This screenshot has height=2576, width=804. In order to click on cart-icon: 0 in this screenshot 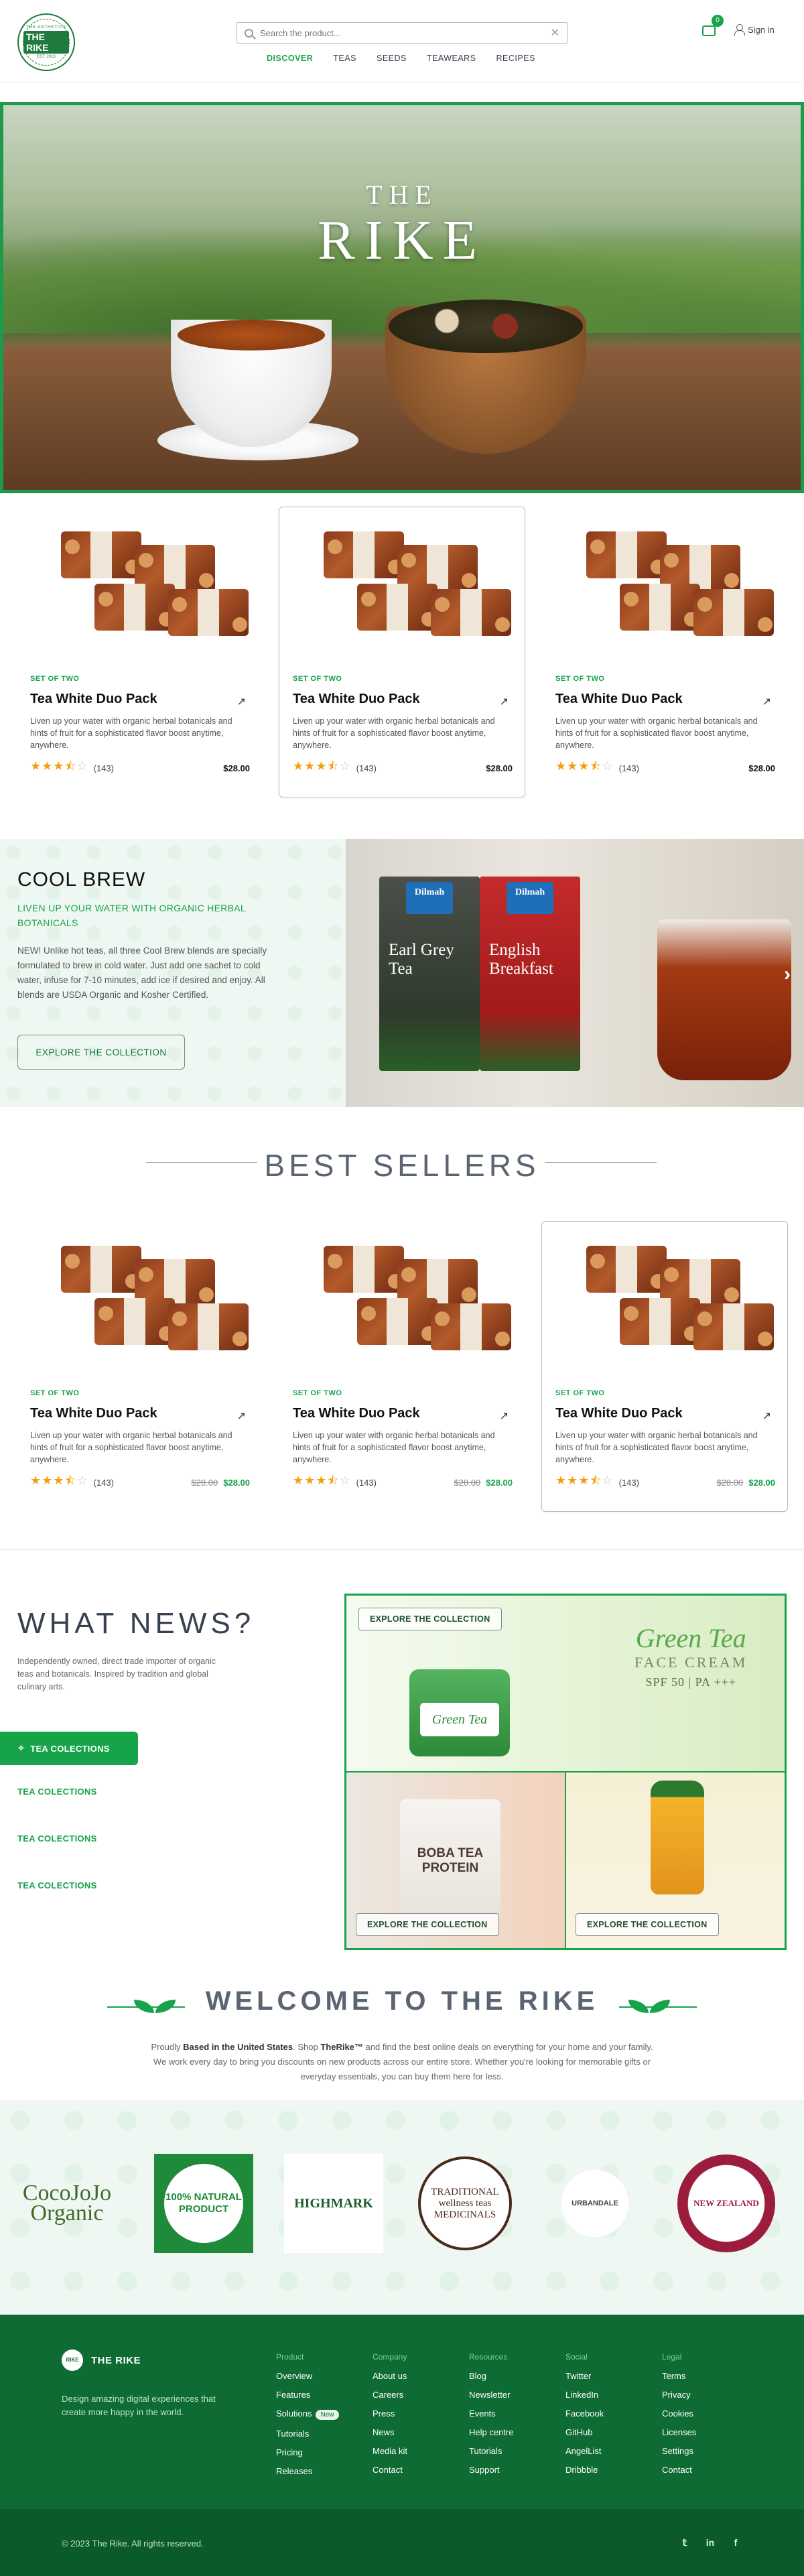, I will do `click(713, 26)`.